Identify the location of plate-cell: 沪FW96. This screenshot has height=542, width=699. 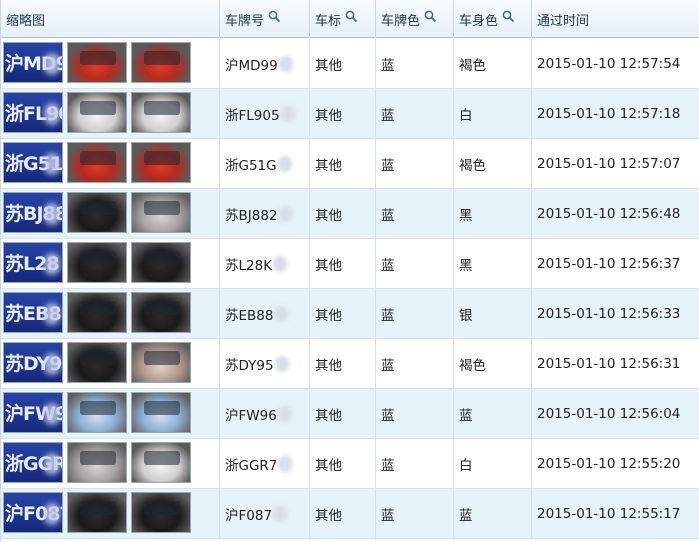
(265, 414).